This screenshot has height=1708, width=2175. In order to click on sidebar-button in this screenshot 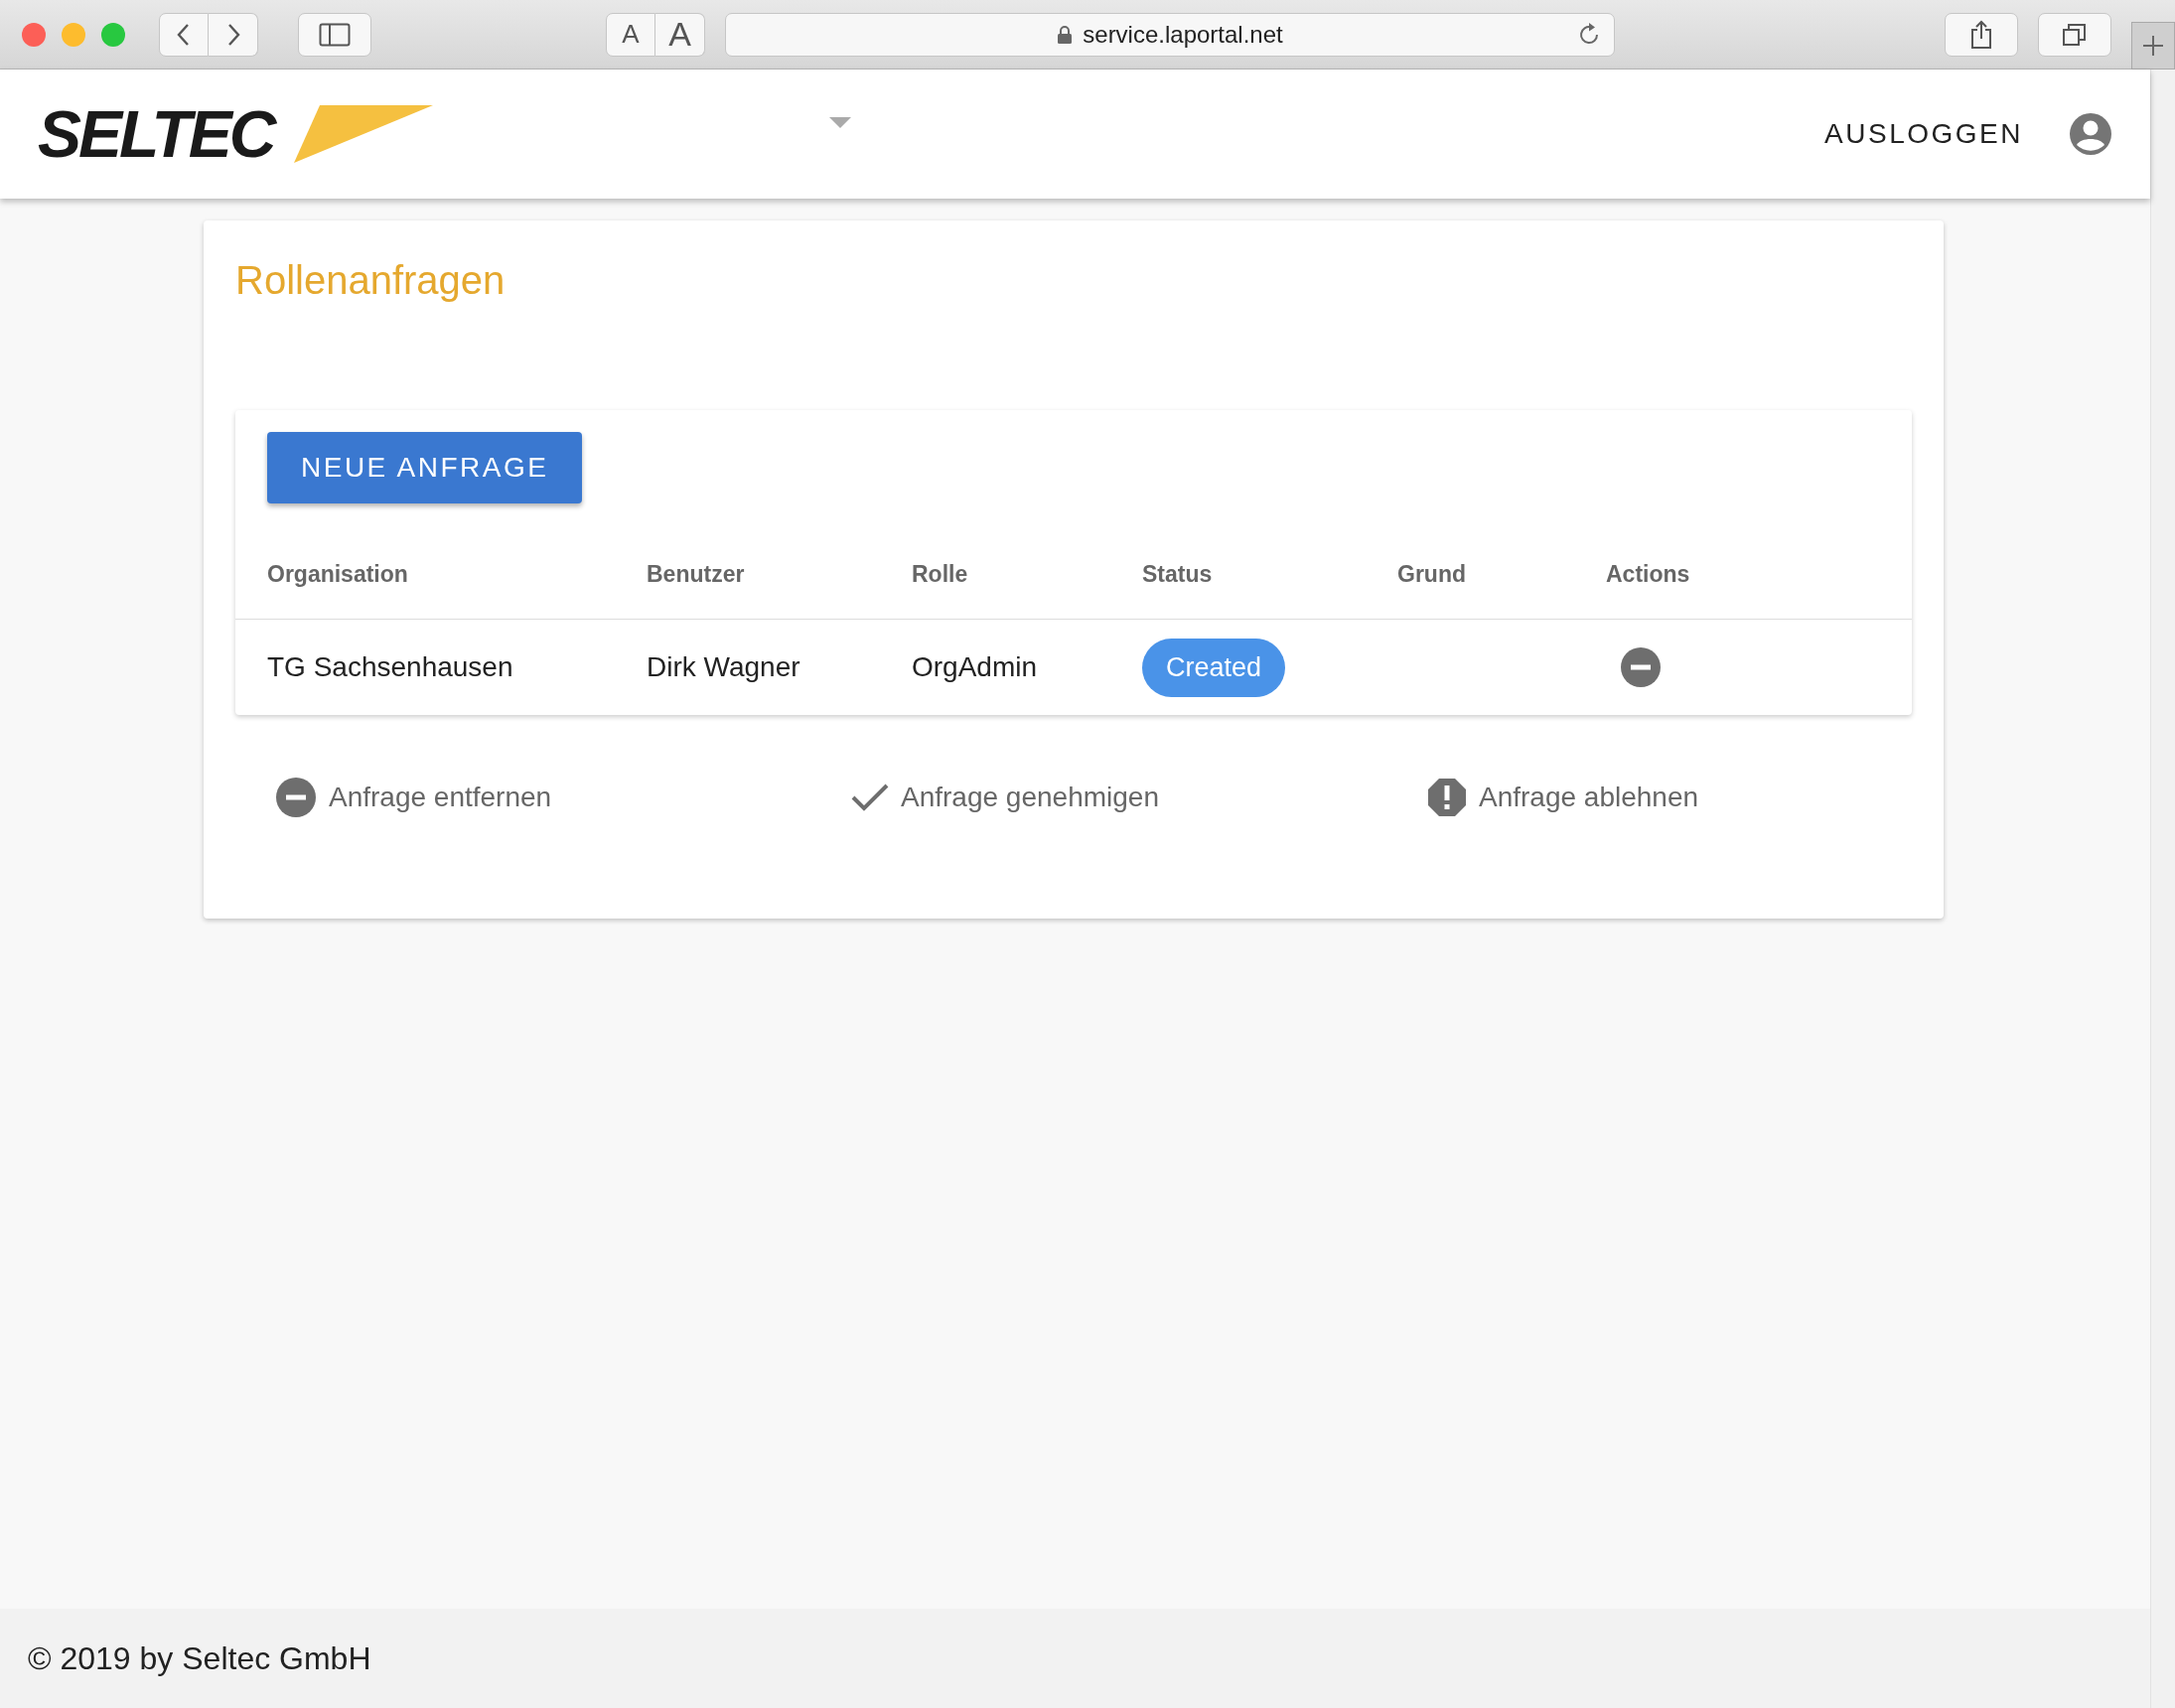, I will do `click(334, 34)`.